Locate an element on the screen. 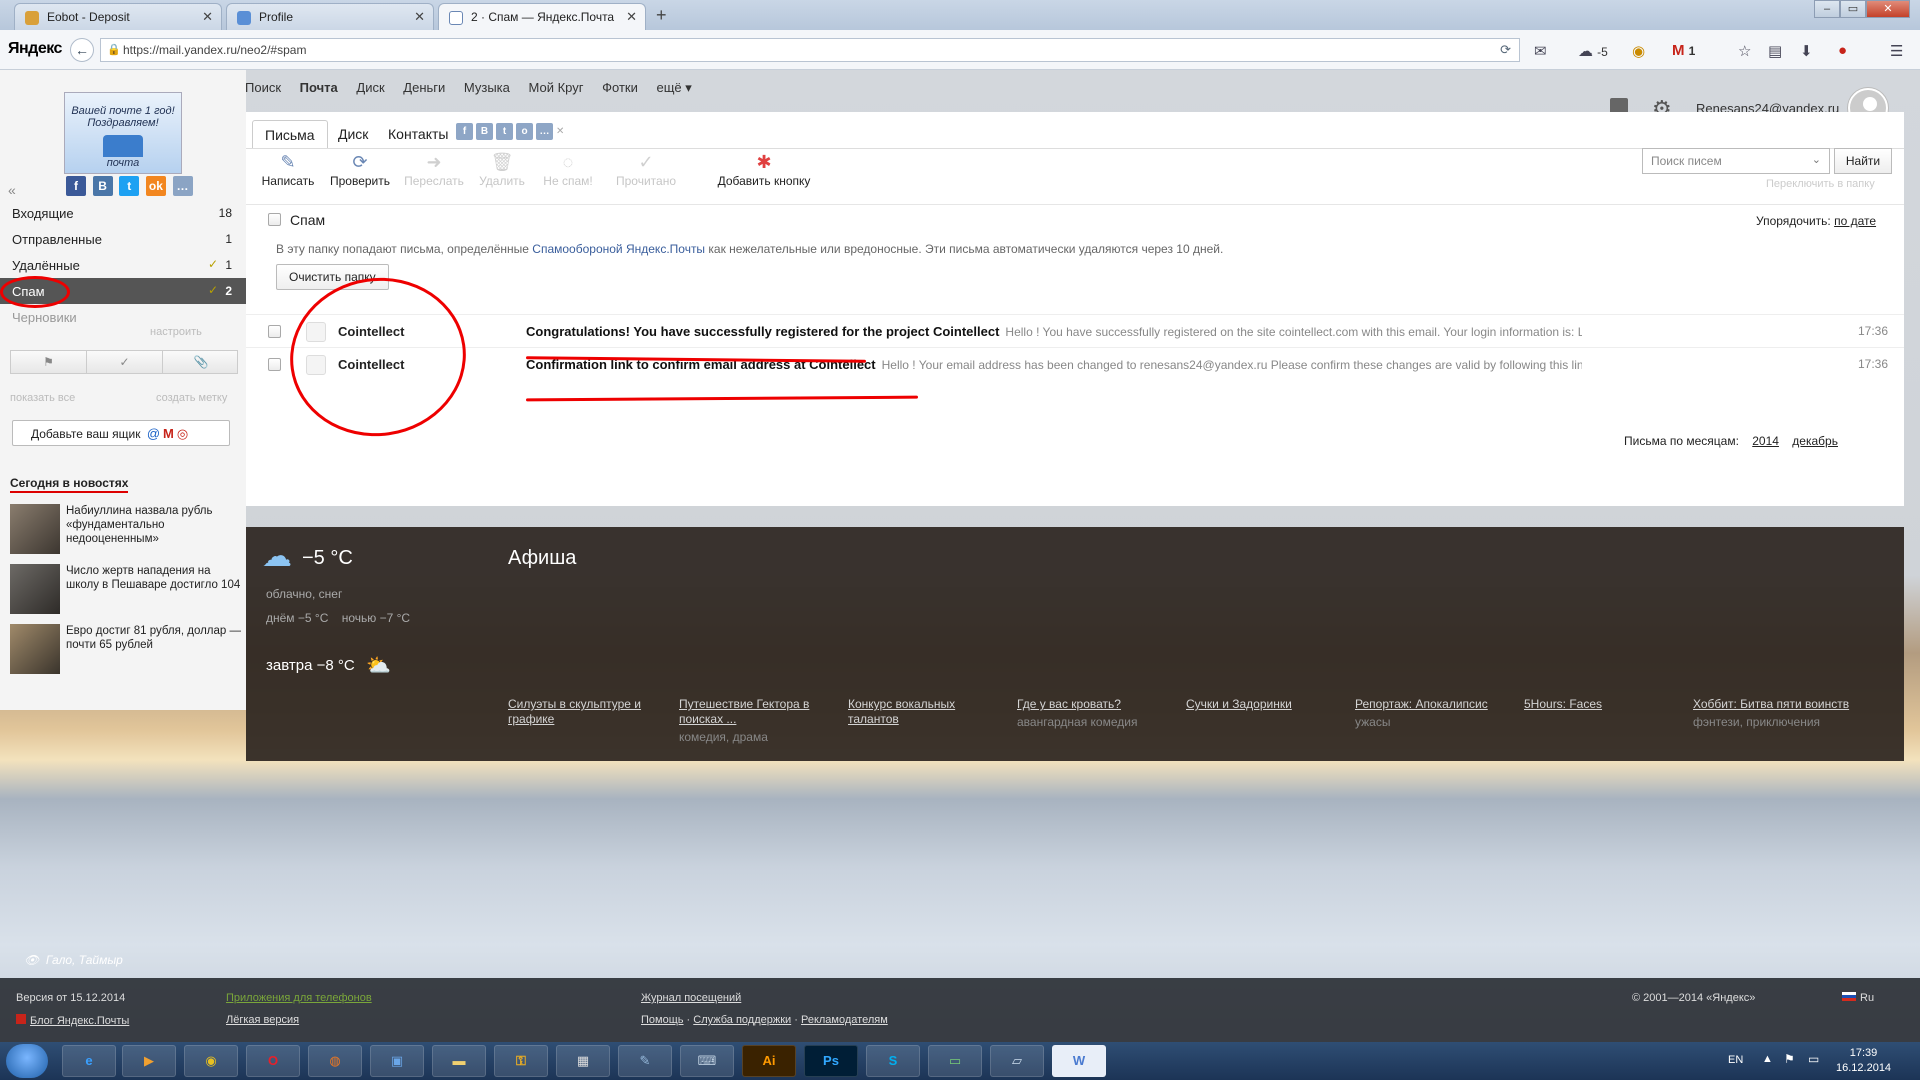  address-bar: 🔒 https://mail.yandex.ru/neo2/#spam ⟳ is located at coordinates (810, 50).